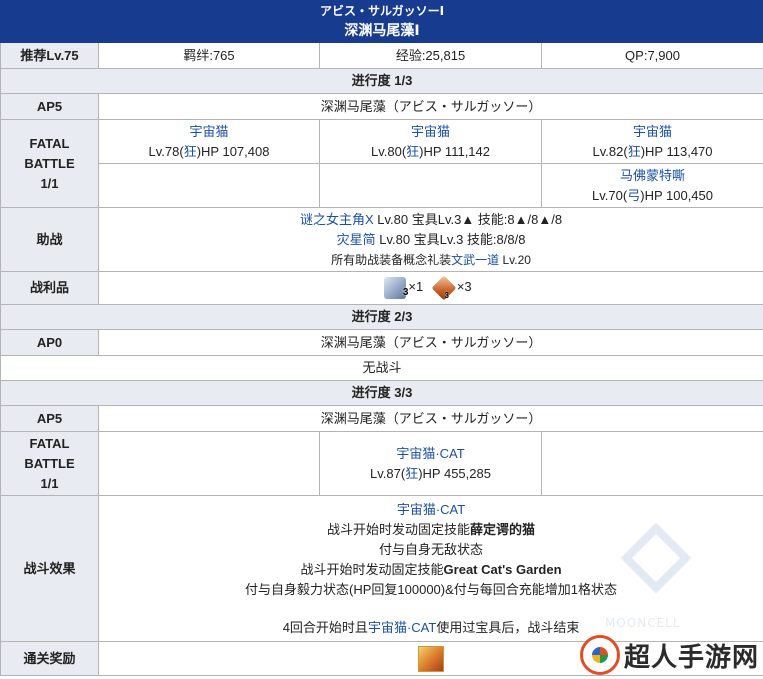 This screenshot has height=679, width=763. I want to click on quest-title: 深渊马尾藻Ⅰ, so click(382, 30).